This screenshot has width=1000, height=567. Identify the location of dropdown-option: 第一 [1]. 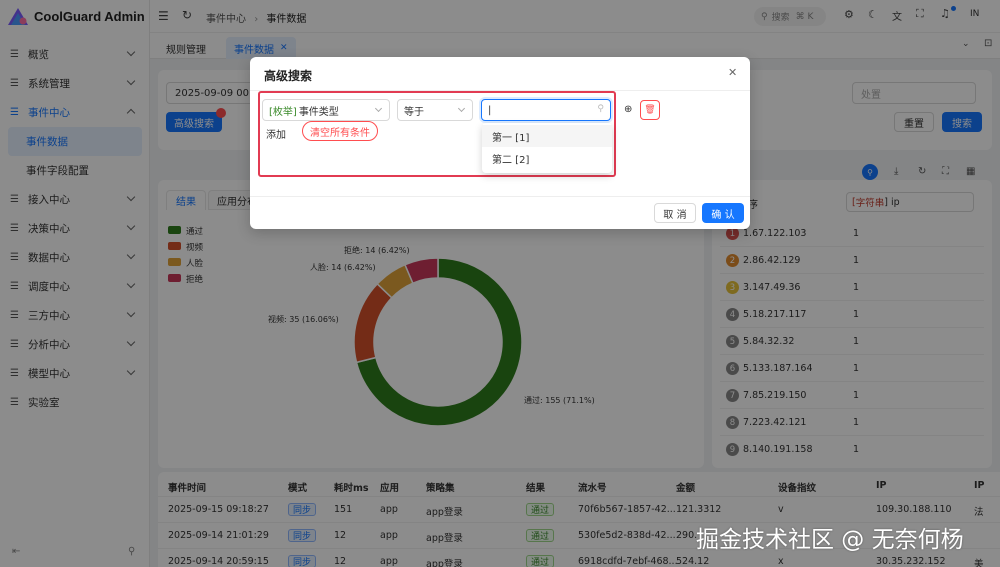
(547, 136).